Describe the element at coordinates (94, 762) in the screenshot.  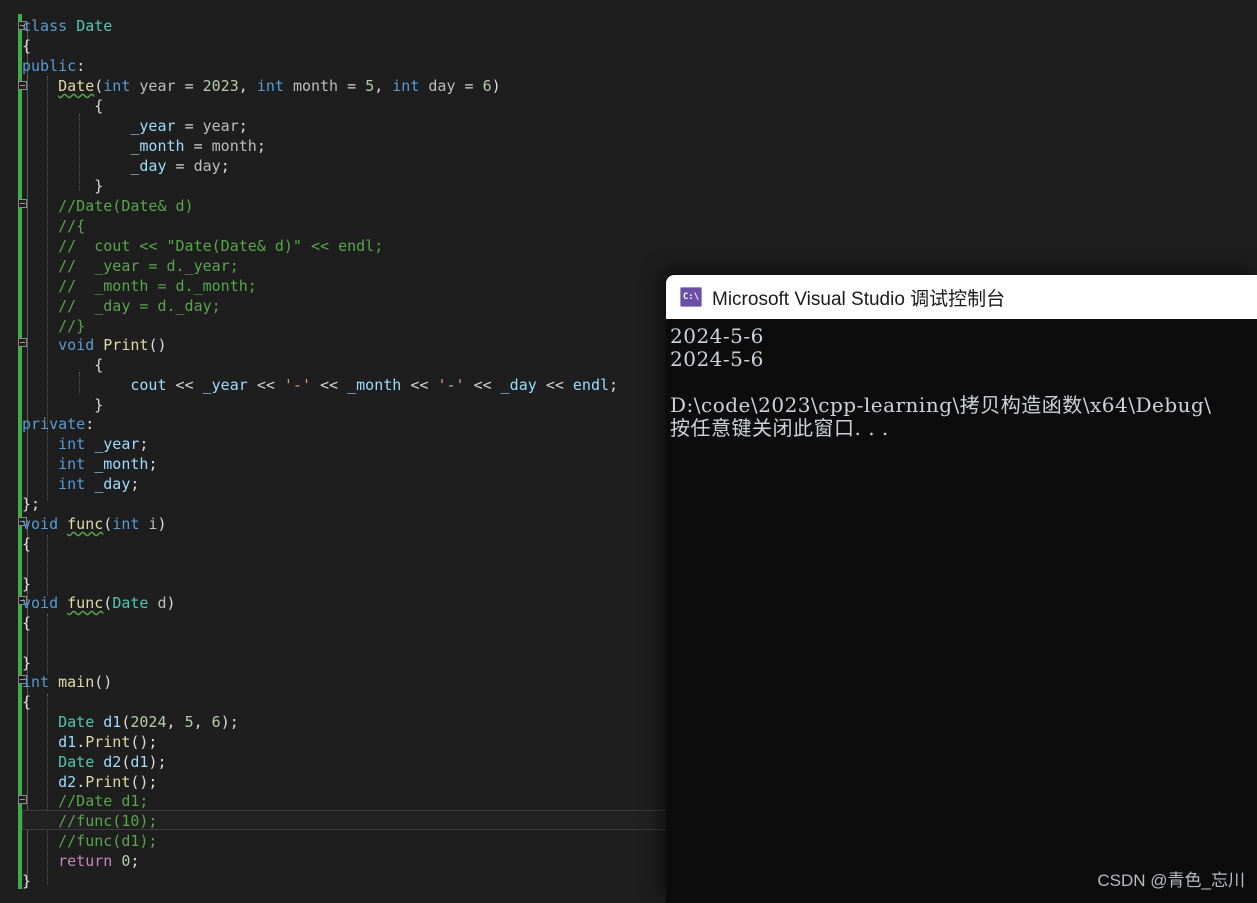
I see `code-line: Date d2(d1);` at that location.